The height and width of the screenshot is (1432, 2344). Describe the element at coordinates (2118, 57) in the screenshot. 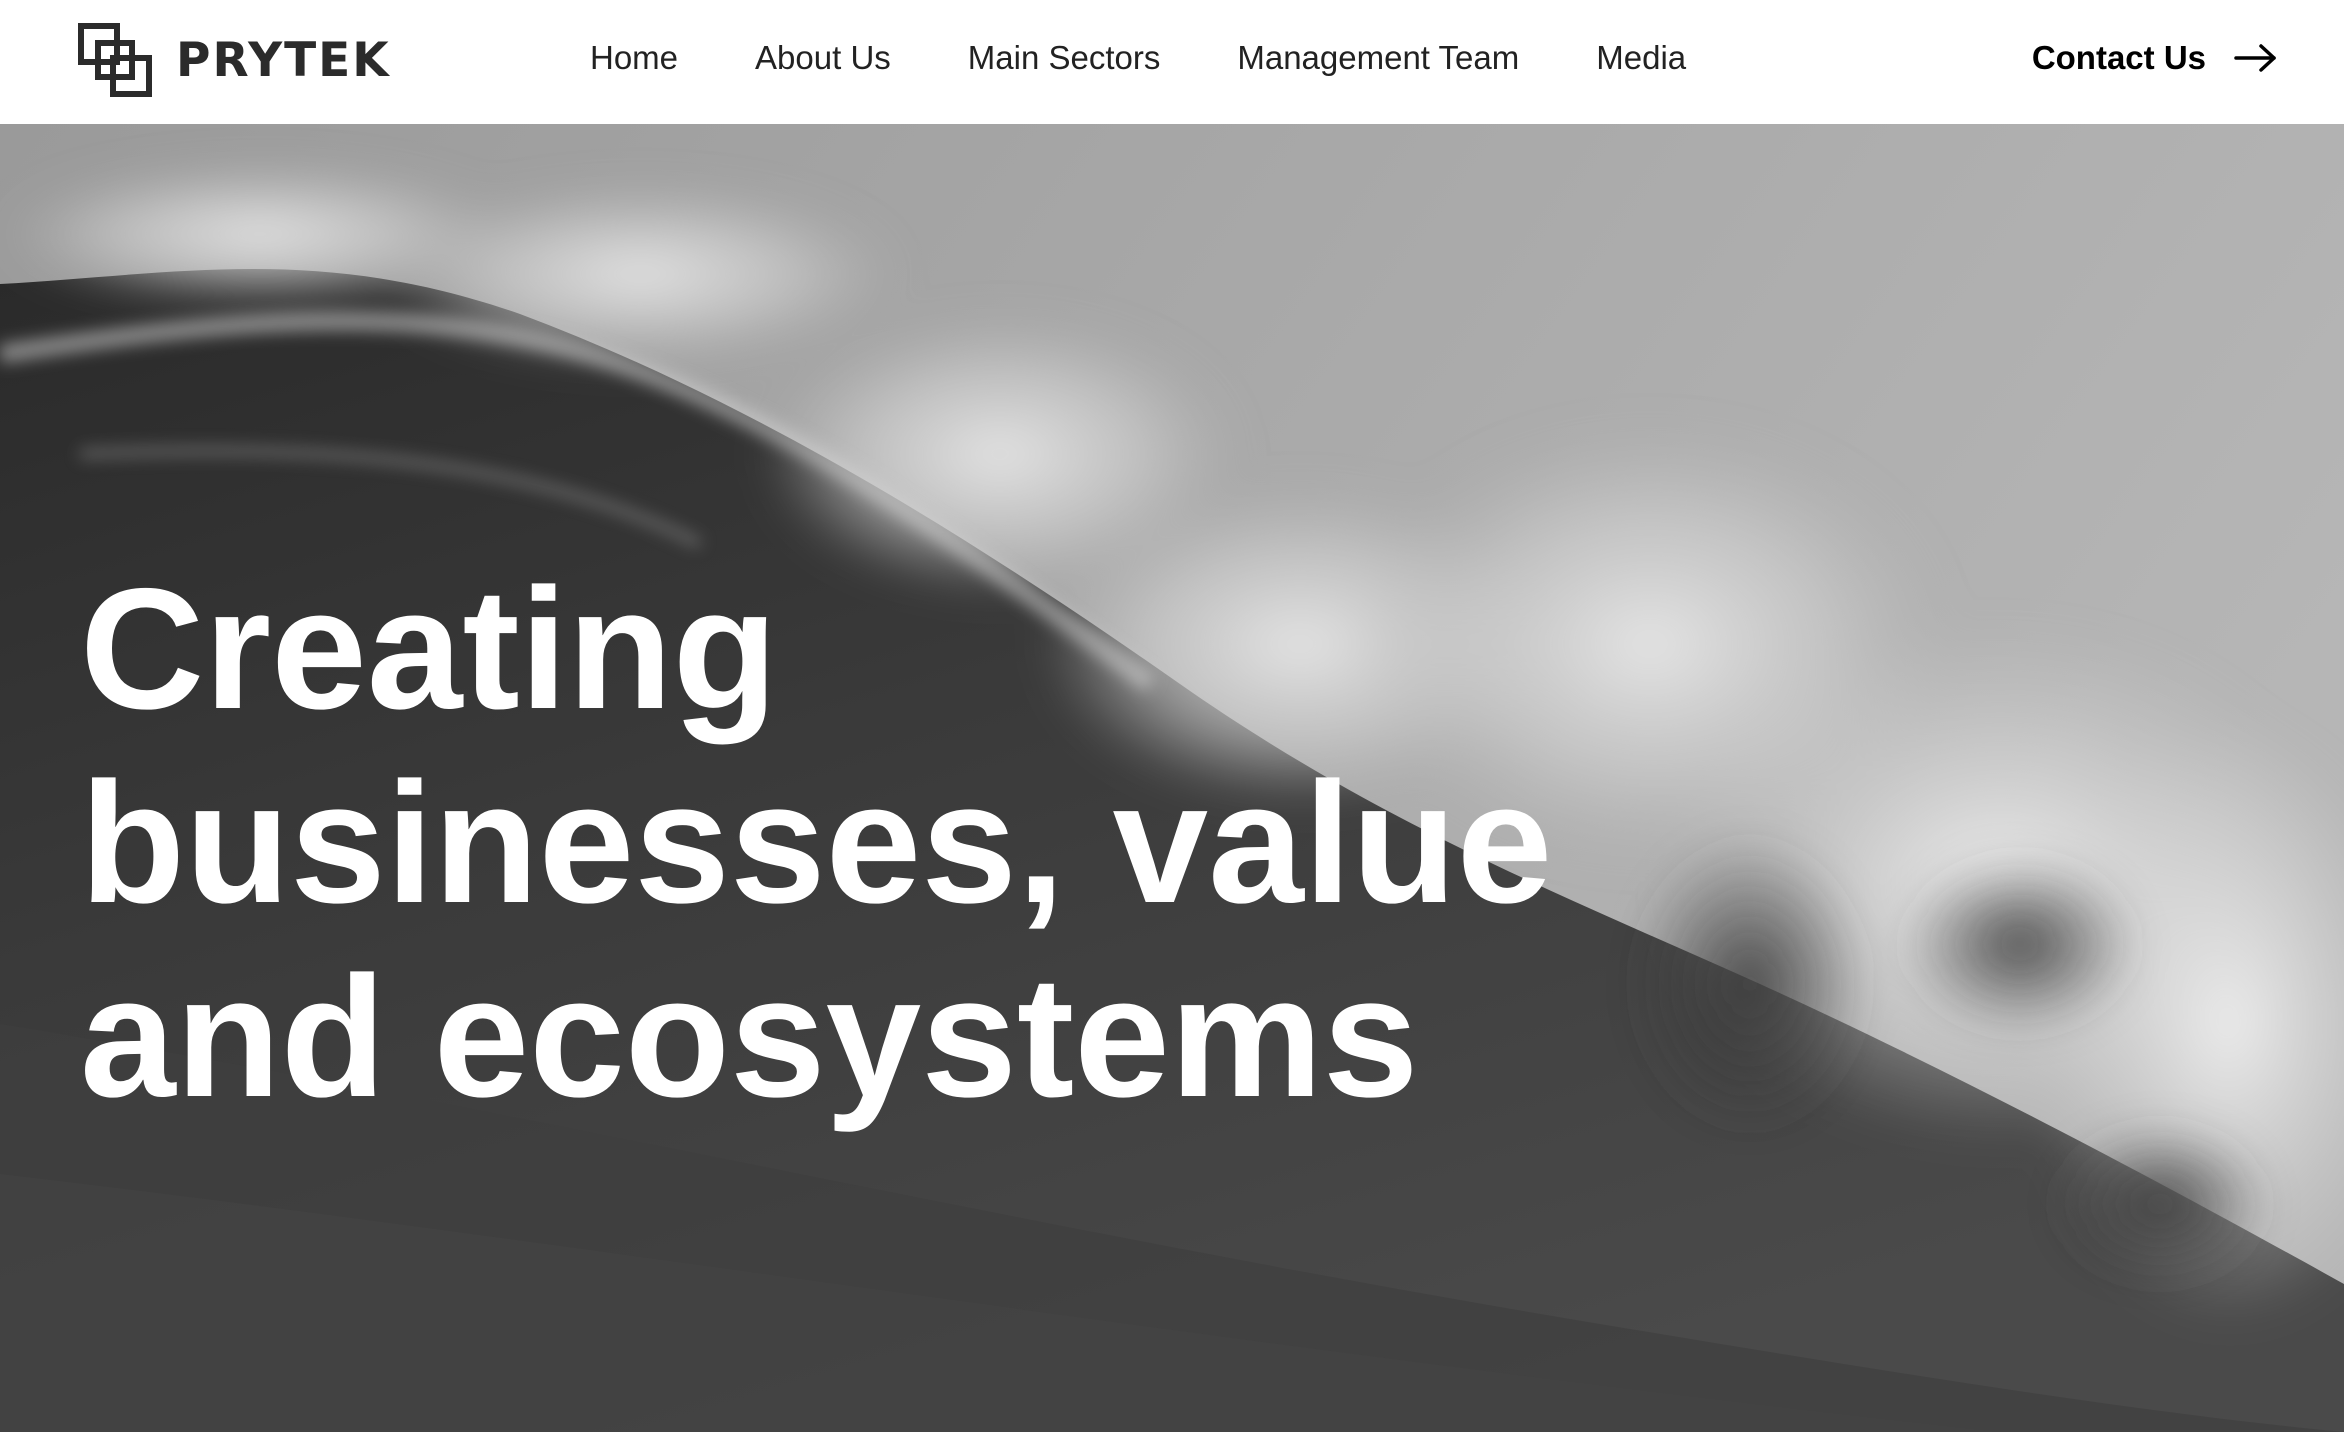

I see `contact-us-label: Contact Us` at that location.